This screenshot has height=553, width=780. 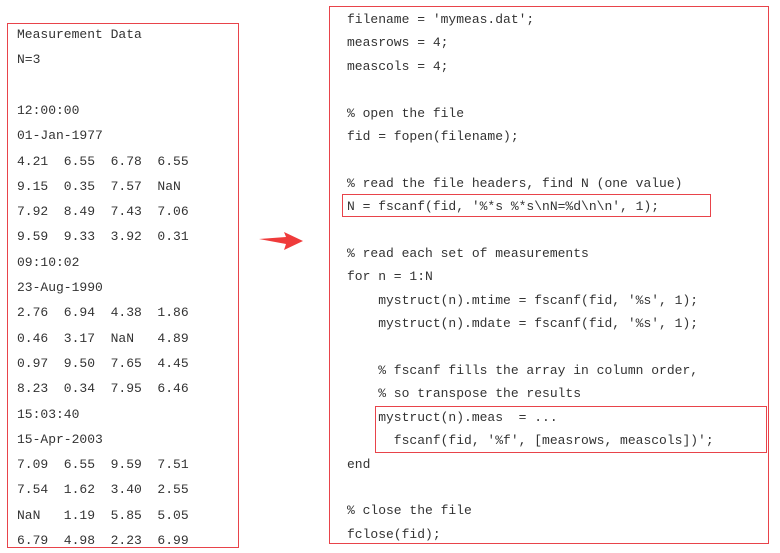 I want to click on data-file-line: 8.23 0.34 7.95 6.46, so click(x=103, y=389).